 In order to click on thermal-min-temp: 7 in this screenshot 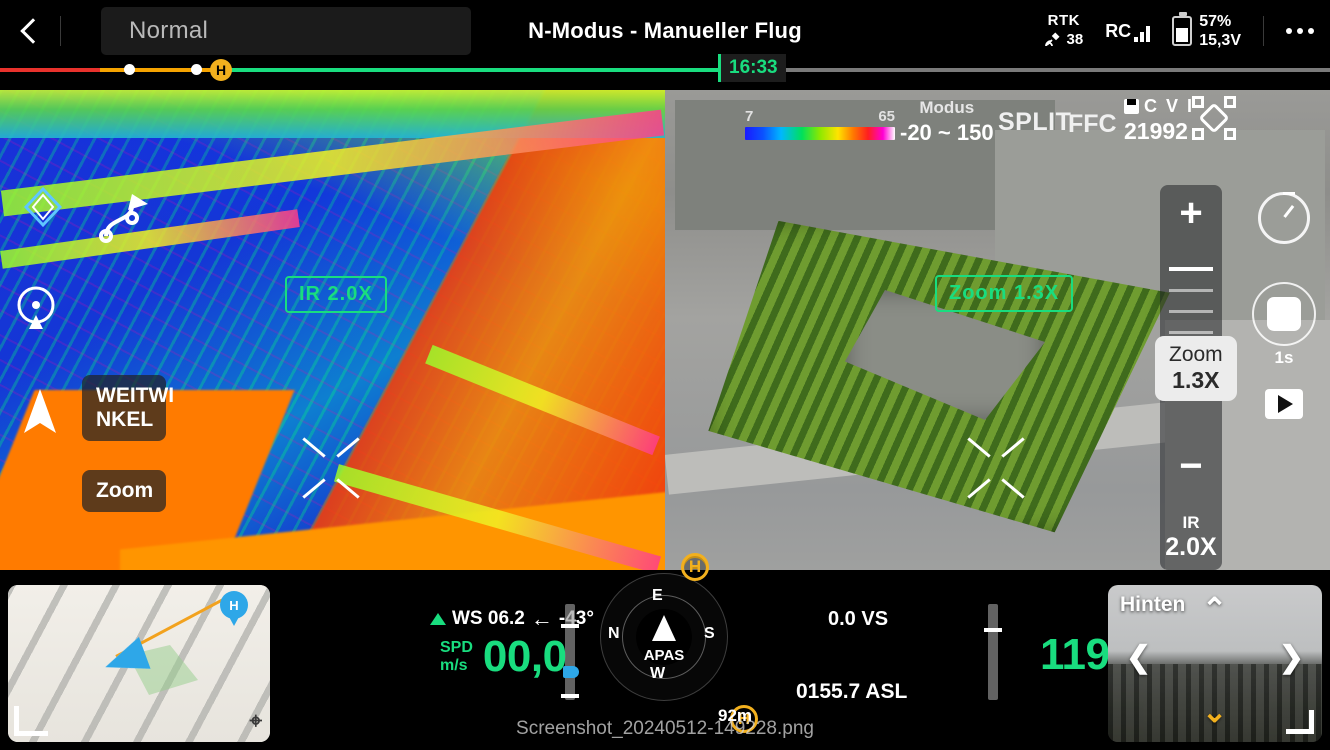, I will do `click(749, 116)`.